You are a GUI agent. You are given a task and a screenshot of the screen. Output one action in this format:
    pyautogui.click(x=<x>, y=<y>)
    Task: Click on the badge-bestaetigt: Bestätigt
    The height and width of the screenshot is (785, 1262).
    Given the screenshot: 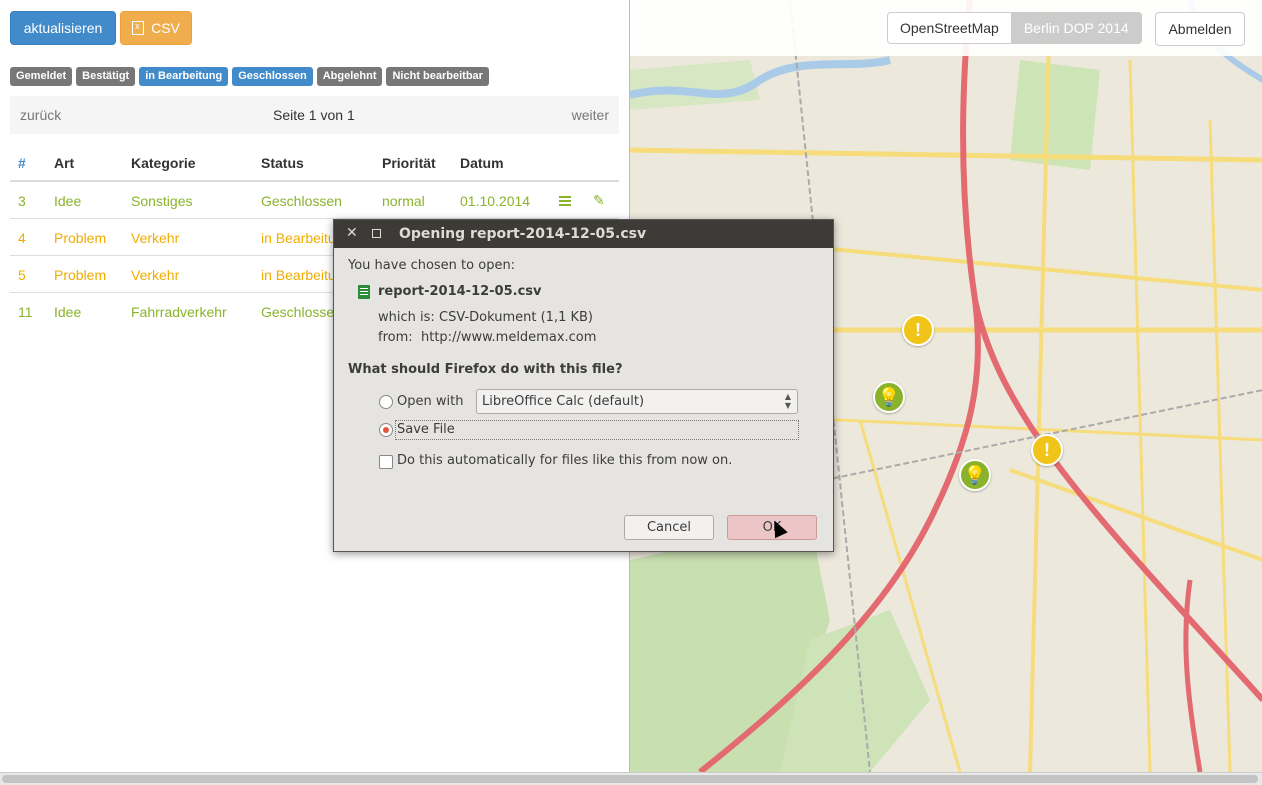 What is the action you would take?
    pyautogui.click(x=106, y=76)
    